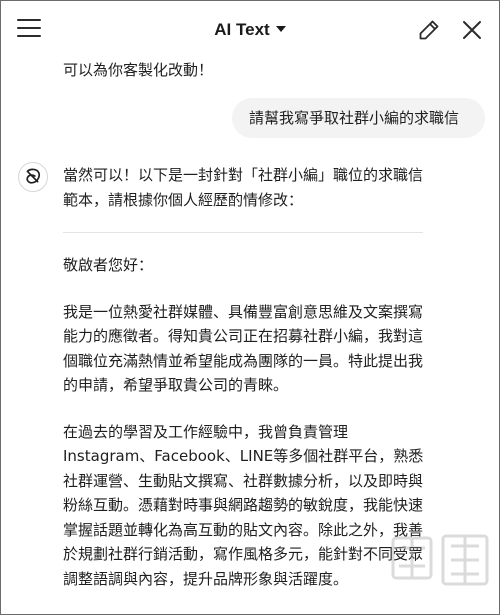  I want to click on previous-message-fragment: 可以為你客製化改動！, so click(138, 70).